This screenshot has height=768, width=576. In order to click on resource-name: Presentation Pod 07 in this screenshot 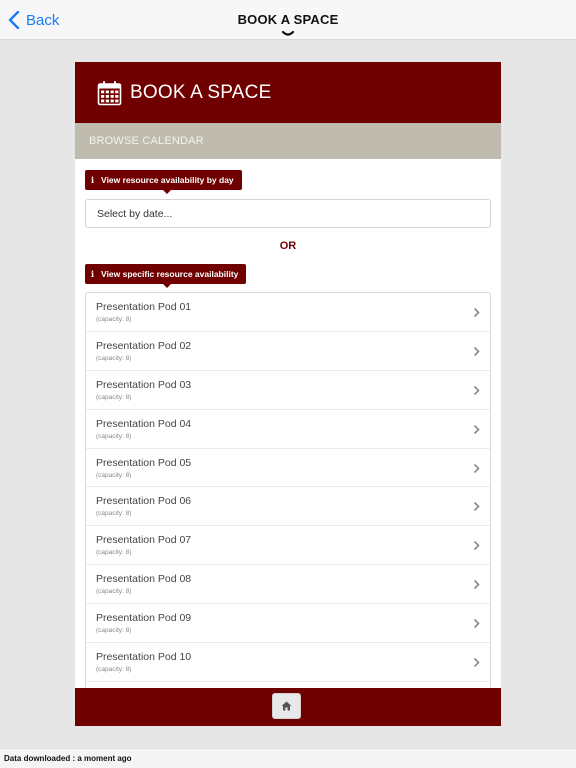, I will do `click(144, 540)`.